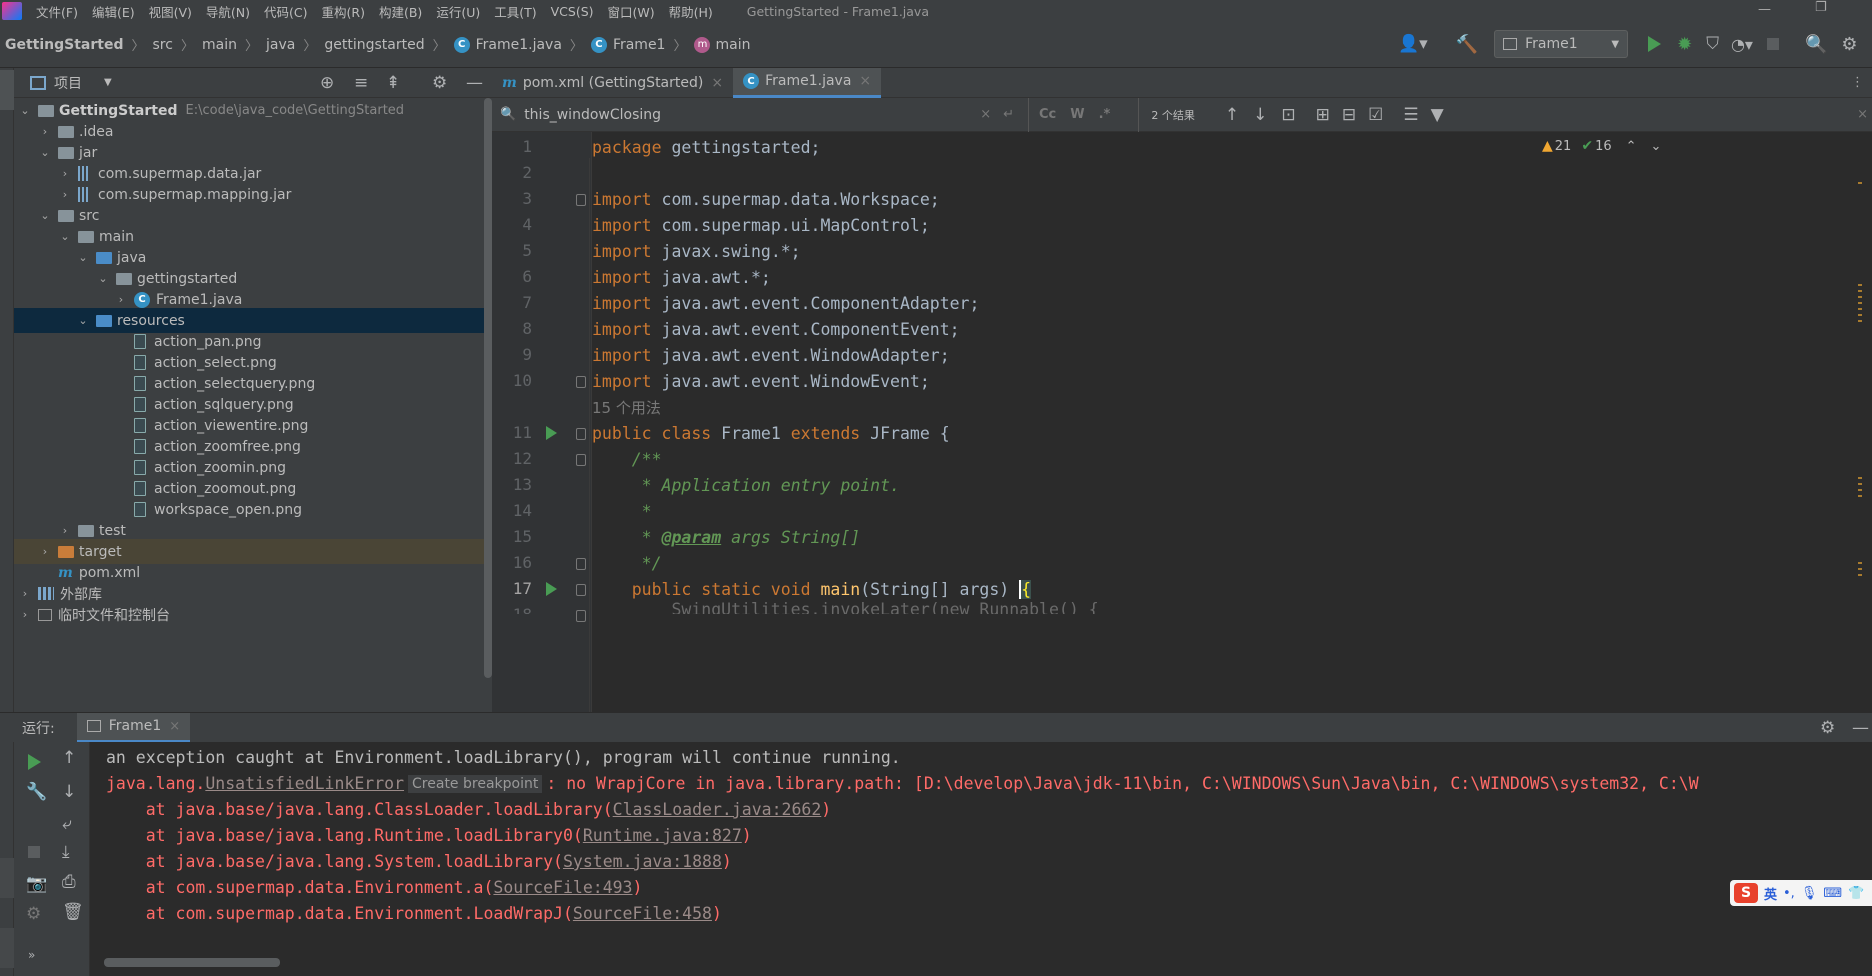 The width and height of the screenshot is (1872, 976). I want to click on coverage-icon: ⛉, so click(1712, 44).